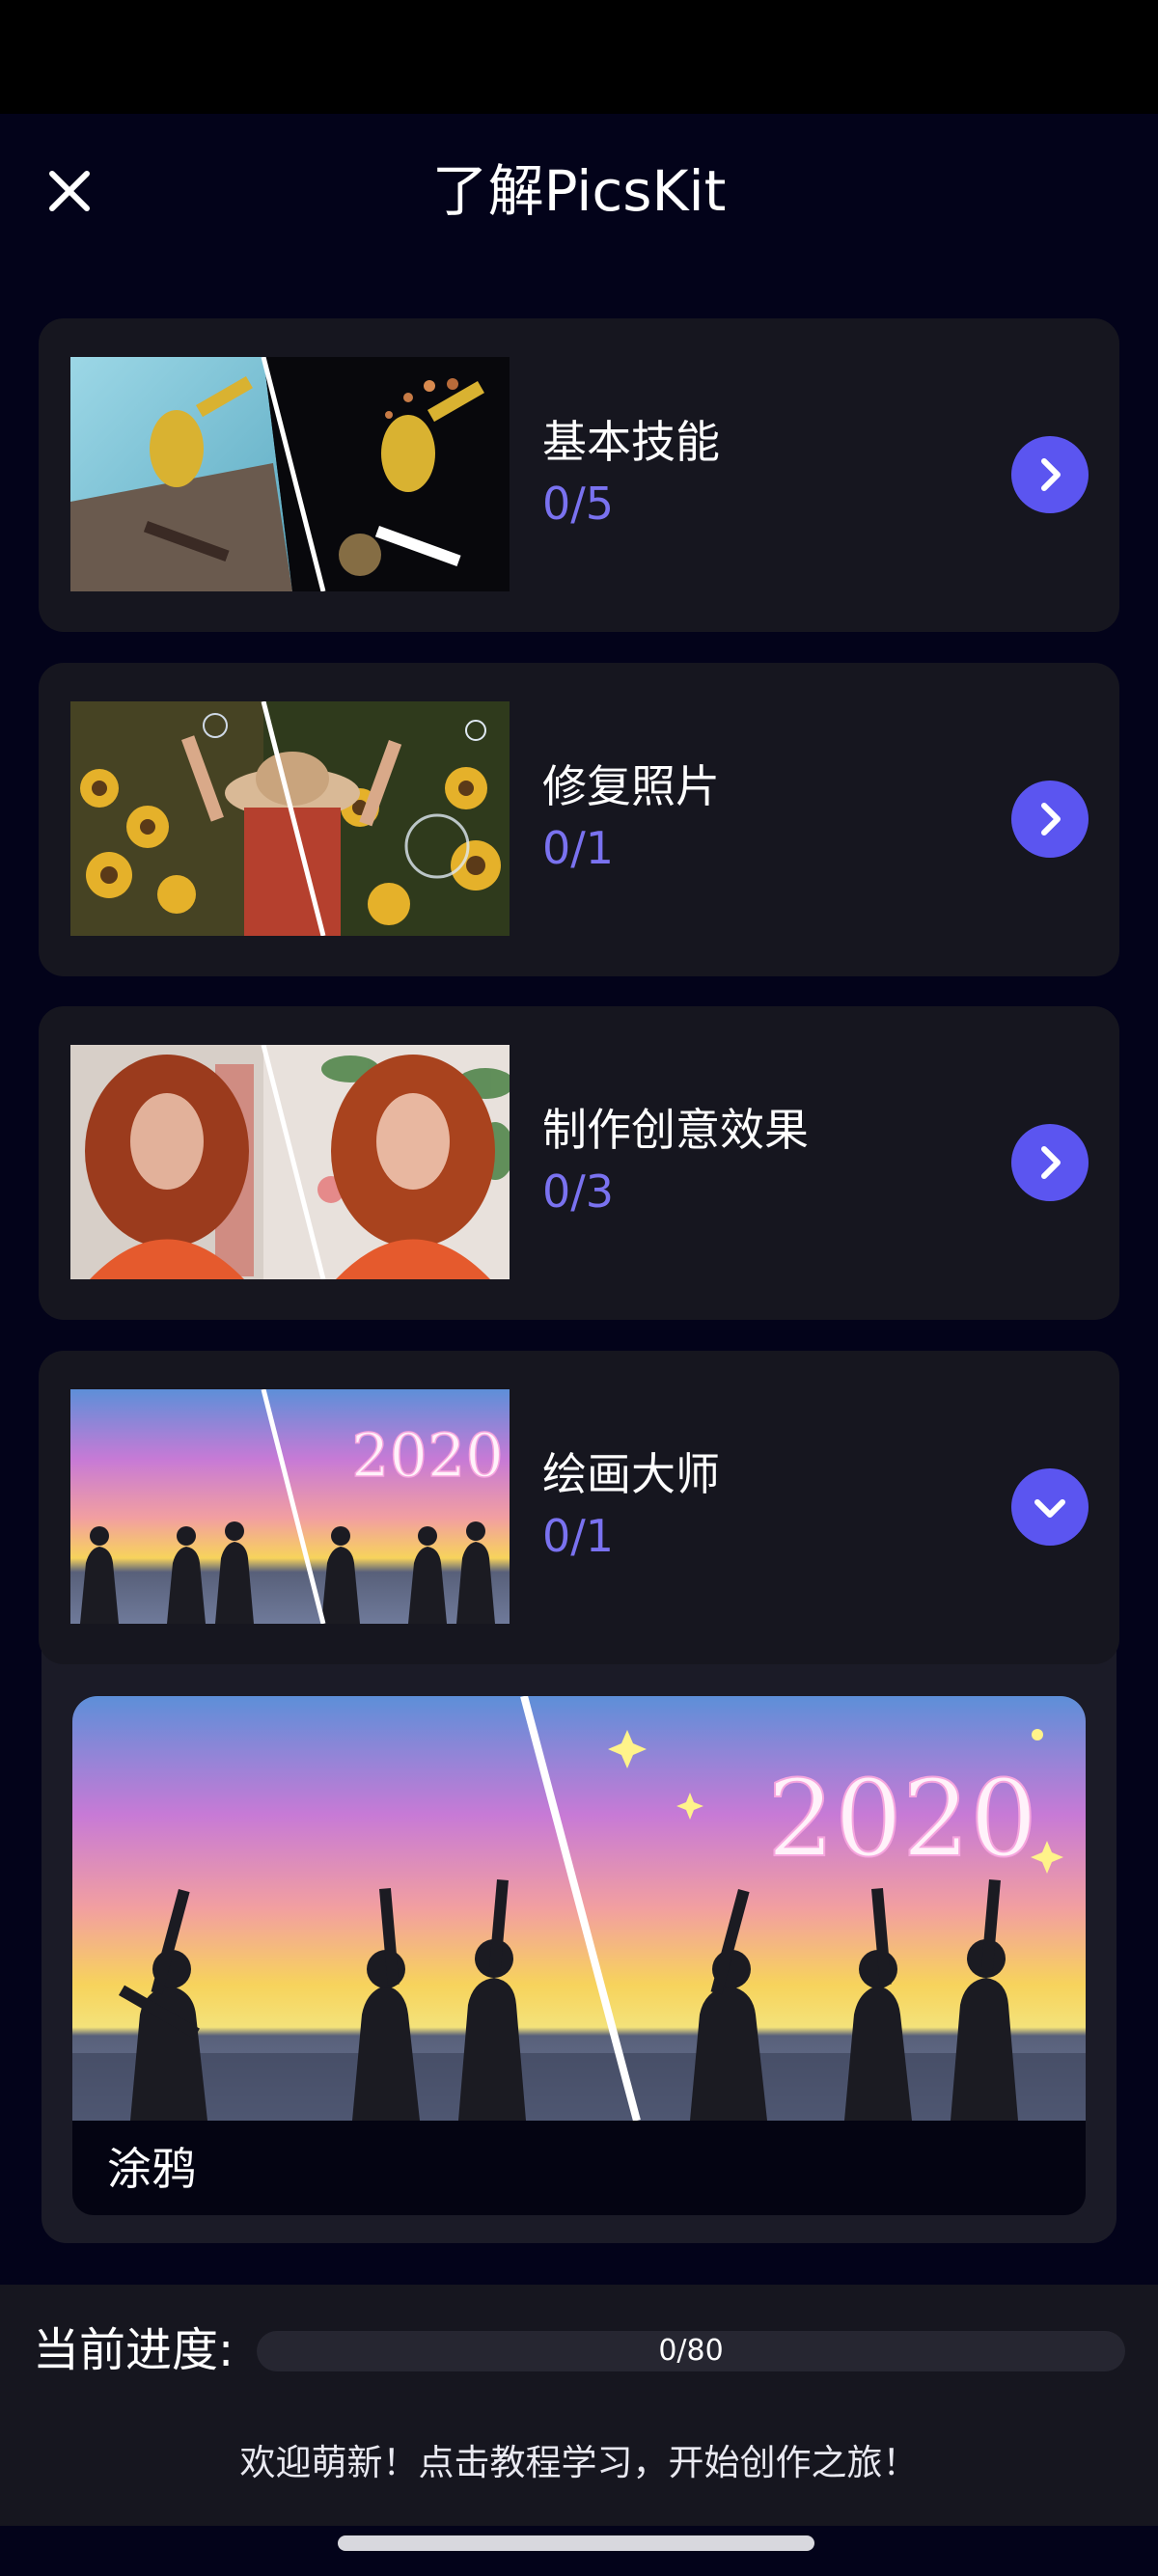 This screenshot has width=1158, height=2576. What do you see at coordinates (631, 442) in the screenshot?
I see `lesson-title: 基本技能` at bounding box center [631, 442].